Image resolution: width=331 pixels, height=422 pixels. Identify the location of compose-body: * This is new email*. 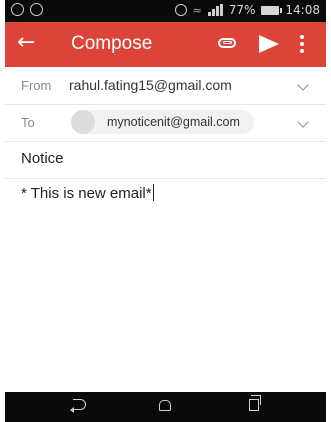
(87, 193).